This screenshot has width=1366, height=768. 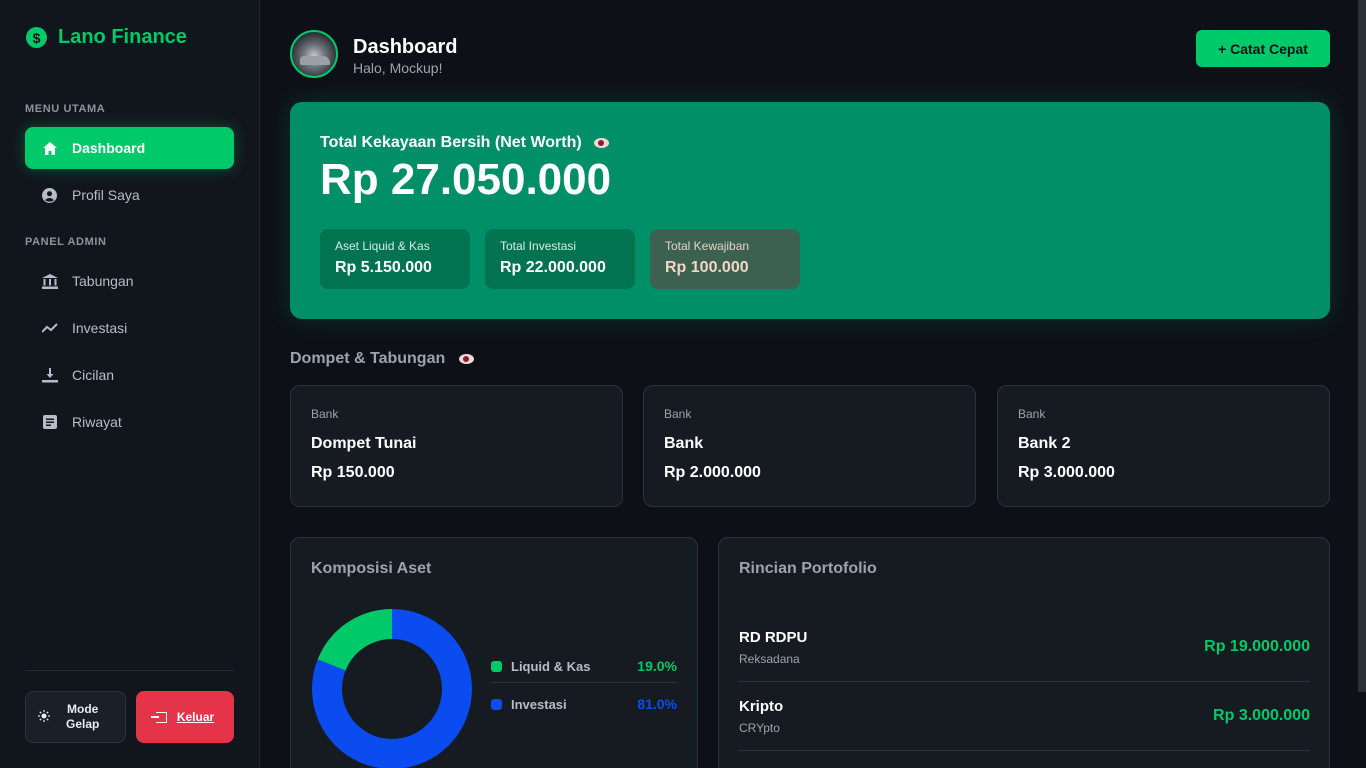 I want to click on legend-item-investment: Investasi 81.0%, so click(x=584, y=704).